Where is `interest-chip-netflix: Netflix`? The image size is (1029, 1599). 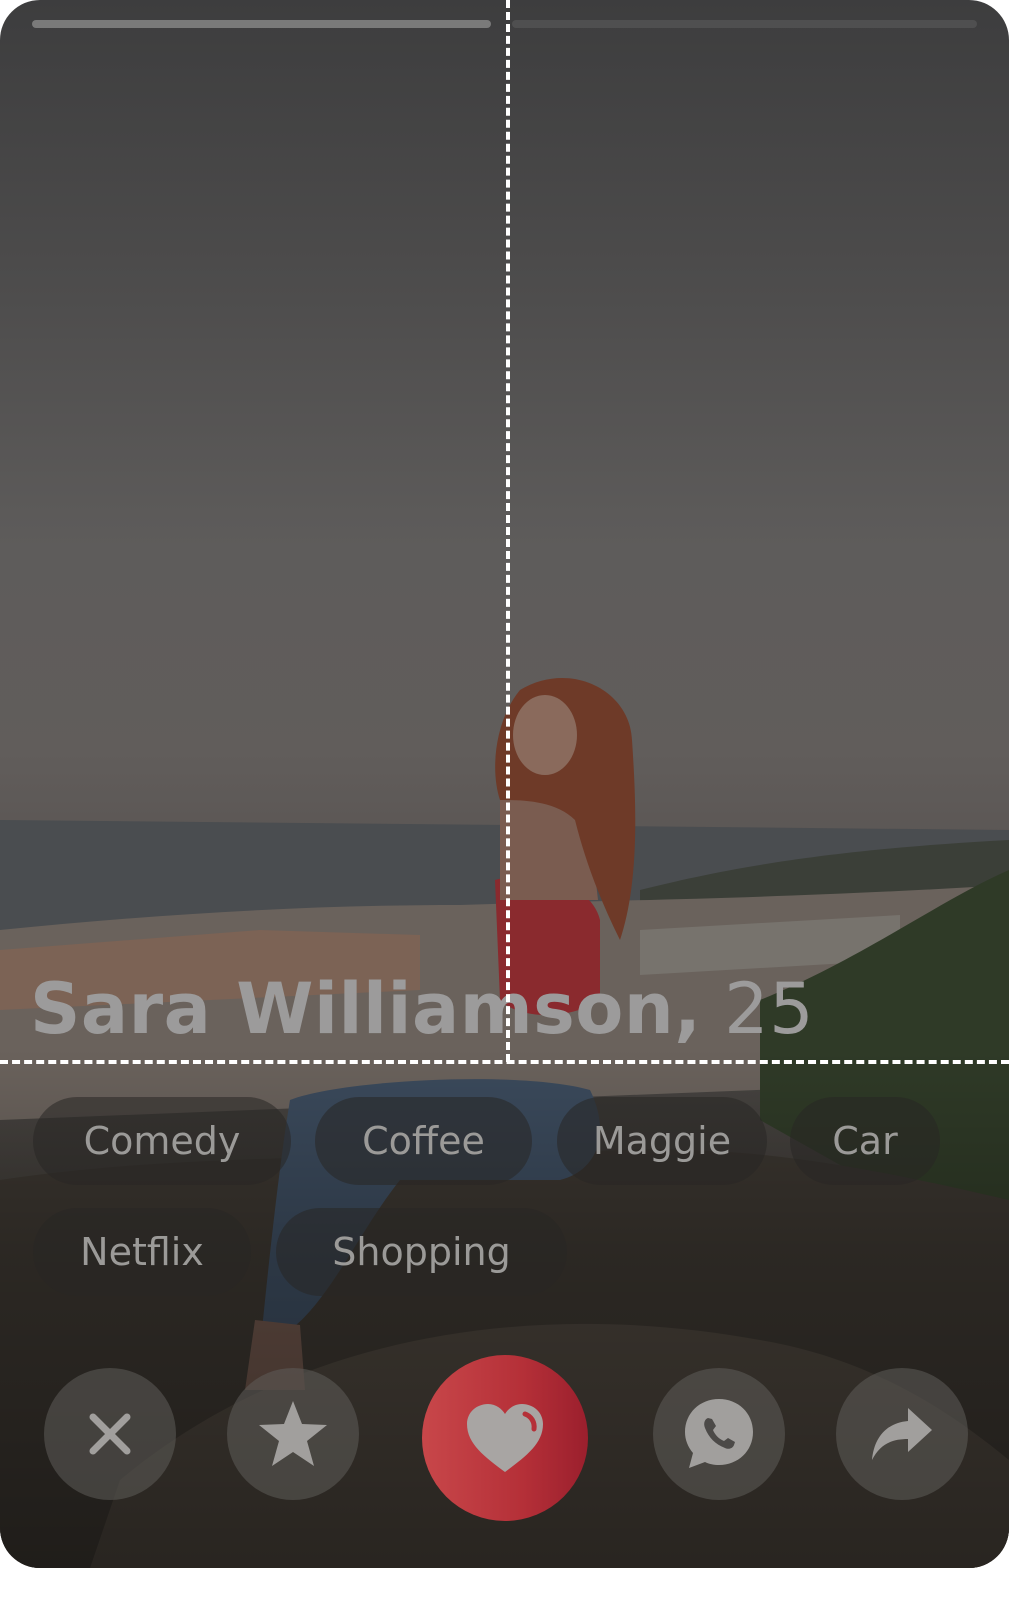 interest-chip-netflix: Netflix is located at coordinates (142, 1252).